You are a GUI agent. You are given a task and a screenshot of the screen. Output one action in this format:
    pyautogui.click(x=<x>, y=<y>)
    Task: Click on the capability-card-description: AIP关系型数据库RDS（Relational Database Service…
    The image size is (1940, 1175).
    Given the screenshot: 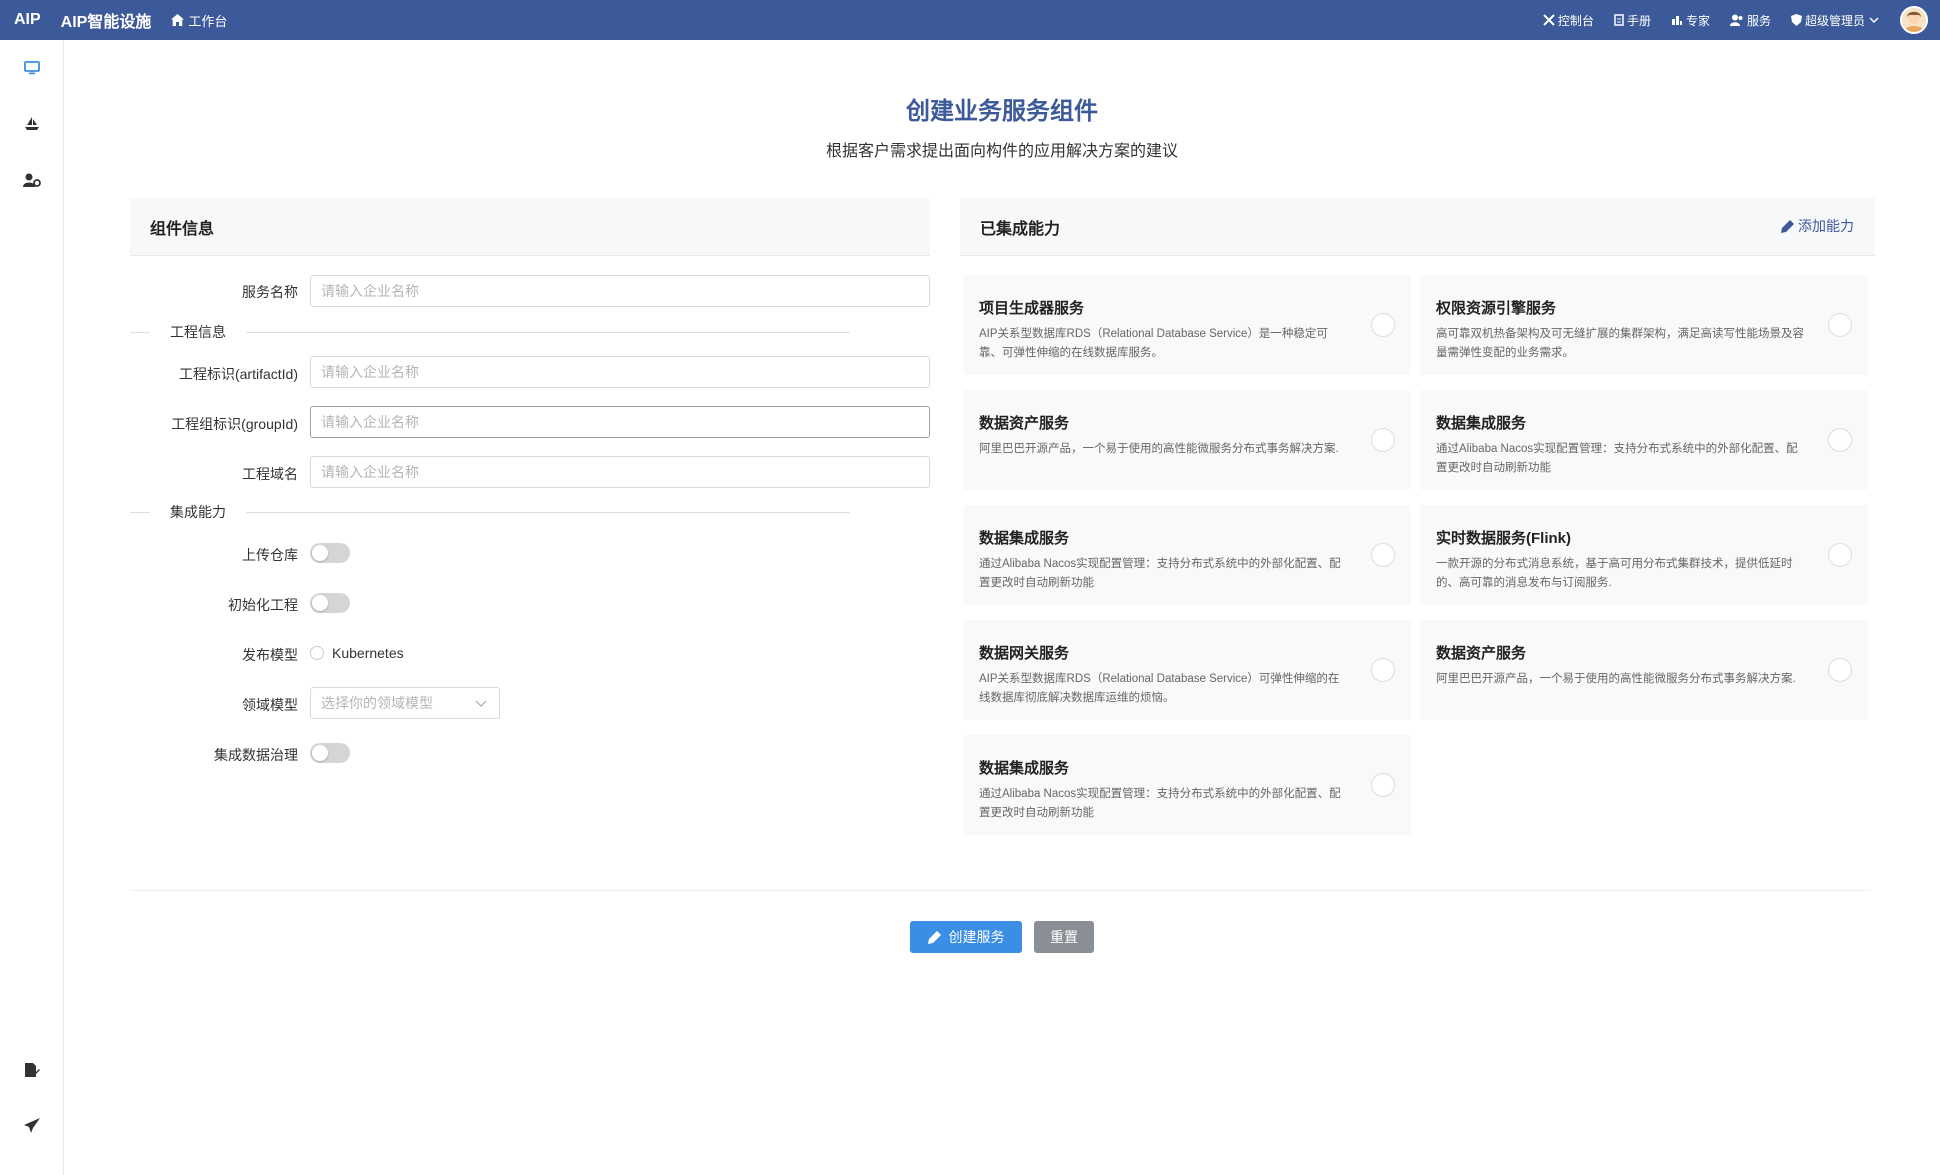 What is the action you would take?
    pyautogui.click(x=1153, y=343)
    